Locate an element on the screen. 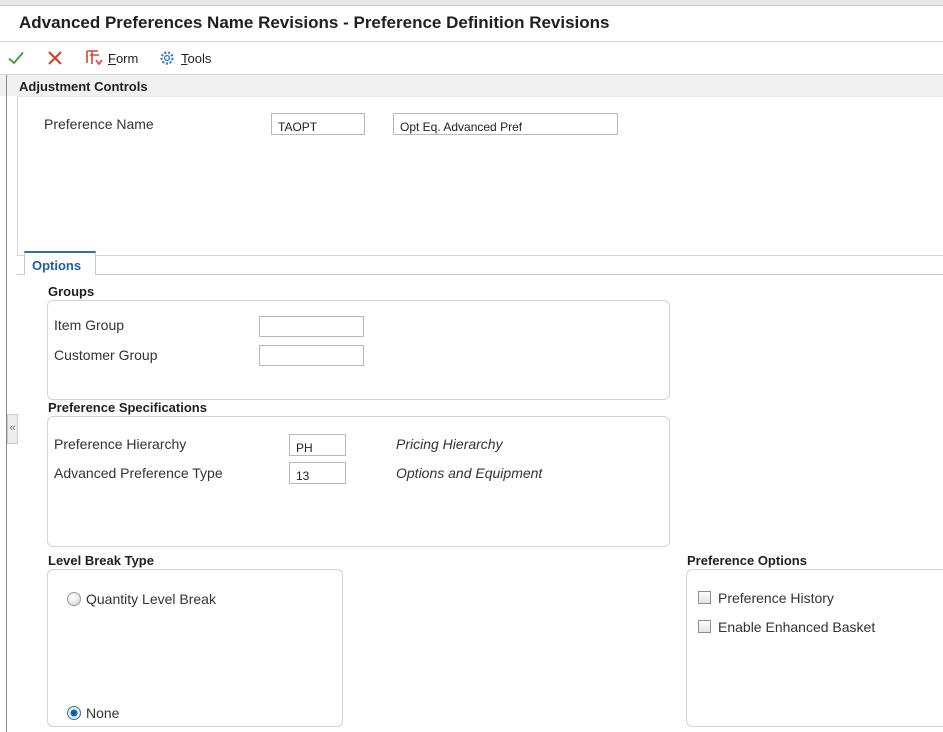 This screenshot has width=943, height=732. tab-options: Options is located at coordinates (60, 263).